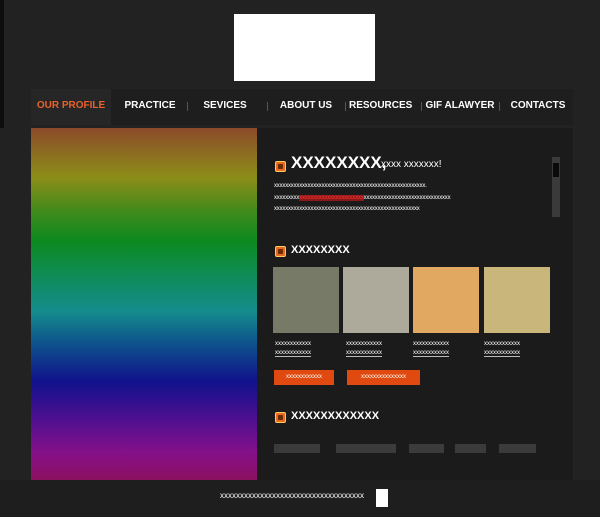  Describe the element at coordinates (320, 250) in the screenshot. I see `section-title: XXXXXXXX` at that location.